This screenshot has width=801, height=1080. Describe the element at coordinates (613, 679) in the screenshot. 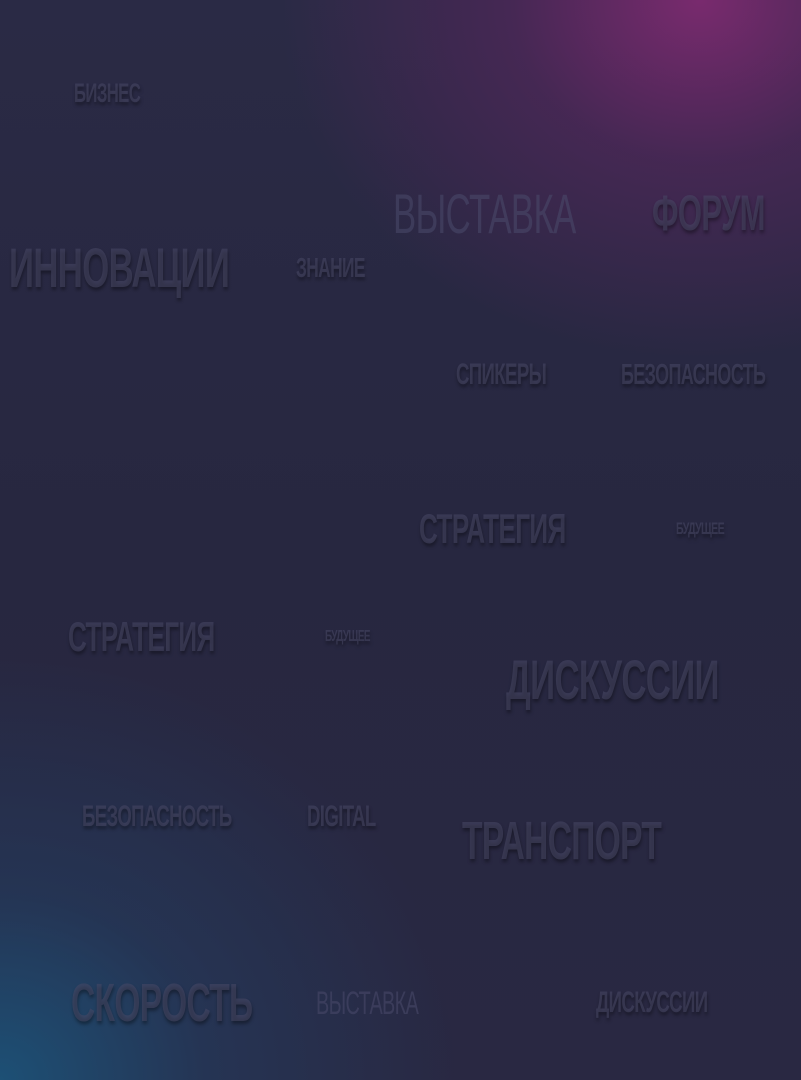

I see `word-diskussii-mid: ДИСКУССИИ` at that location.